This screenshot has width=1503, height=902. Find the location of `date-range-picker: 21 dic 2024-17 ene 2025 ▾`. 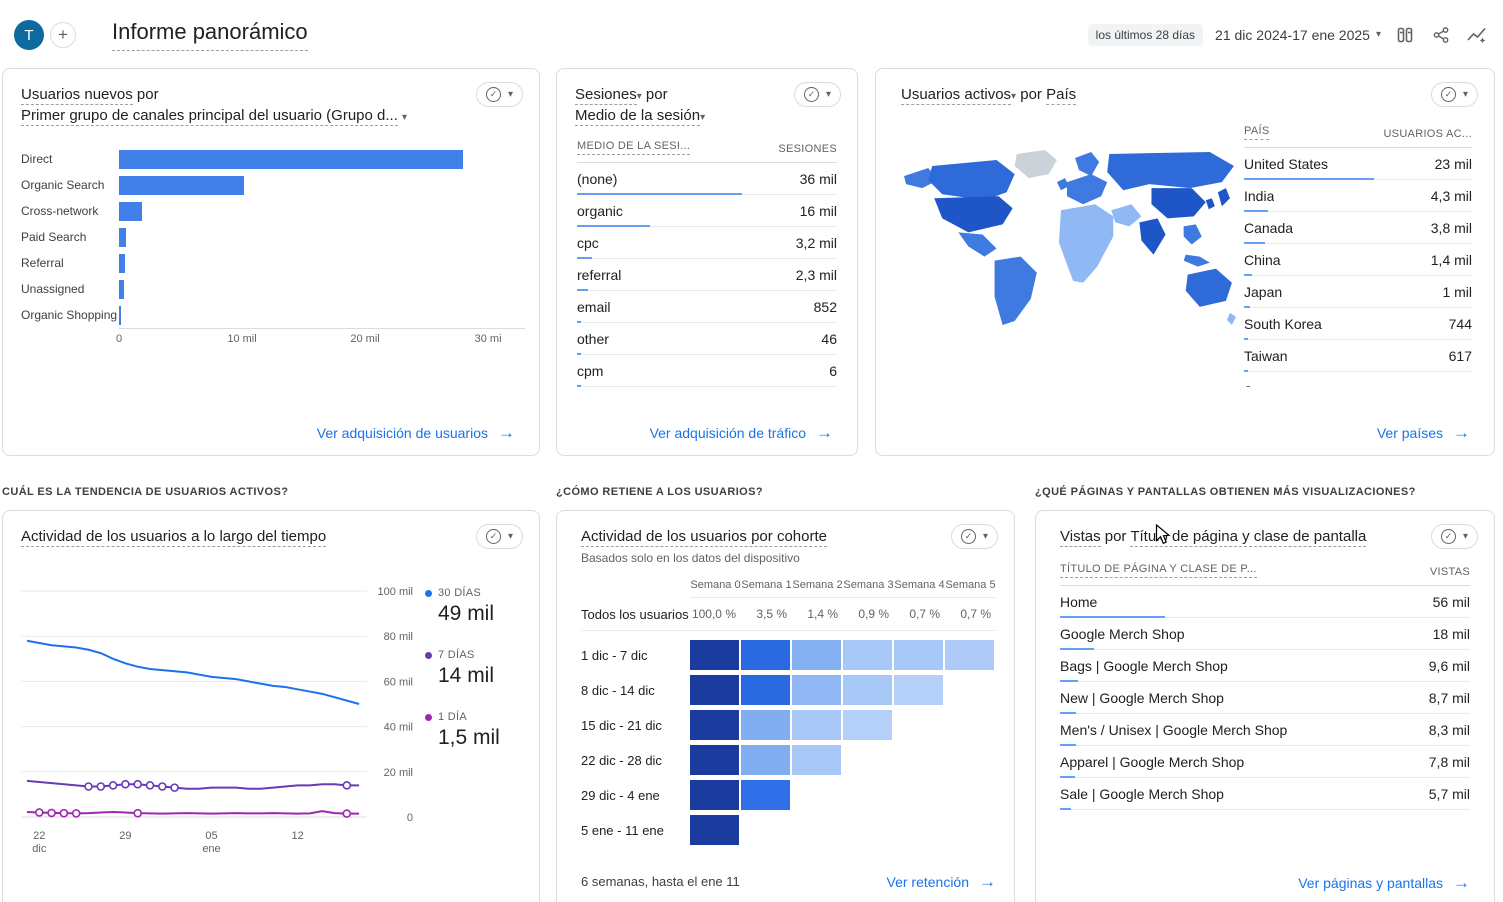

date-range-picker: 21 dic 2024-17 ene 2025 ▾ is located at coordinates (1298, 35).